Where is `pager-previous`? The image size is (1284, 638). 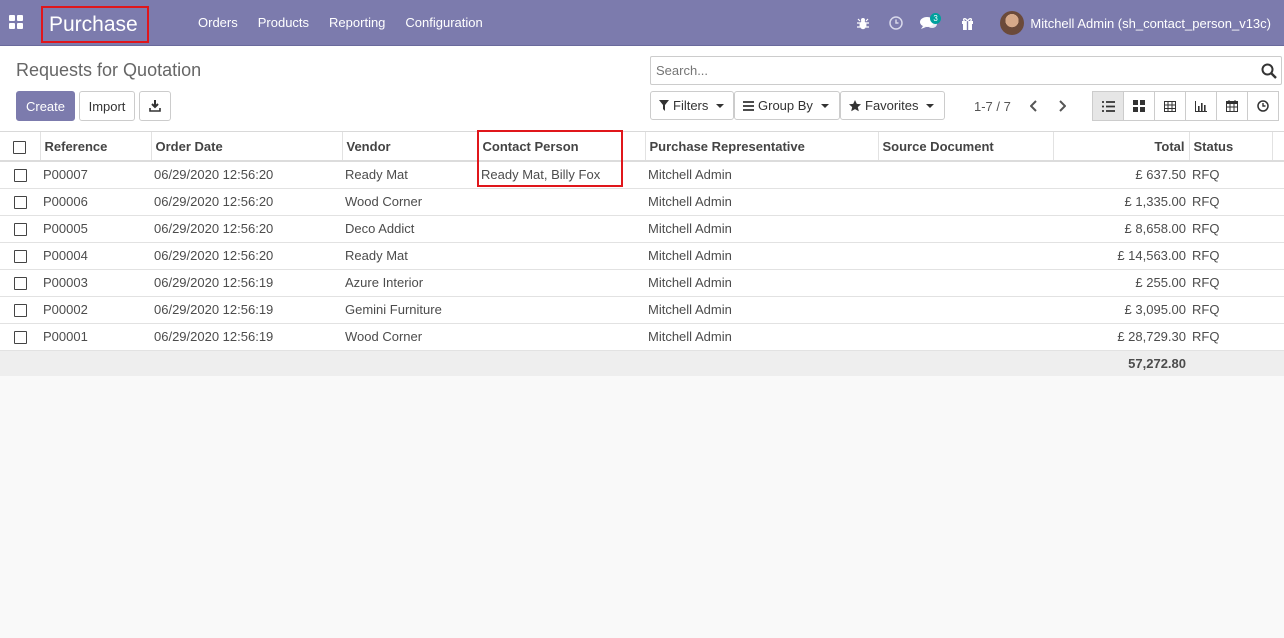 pager-previous is located at coordinates (1034, 106).